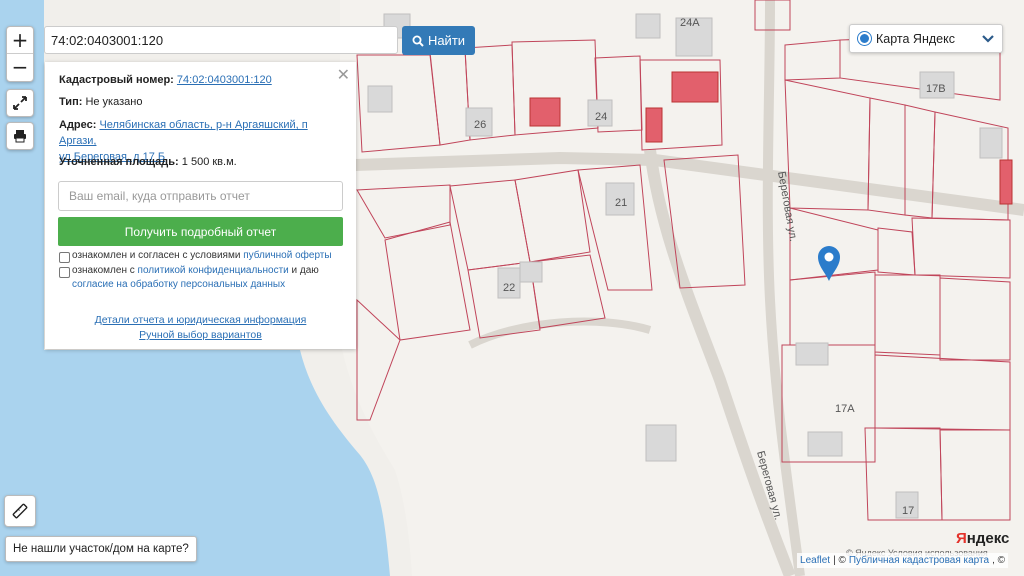  I want to click on fullscreen-button, so click(20, 103).